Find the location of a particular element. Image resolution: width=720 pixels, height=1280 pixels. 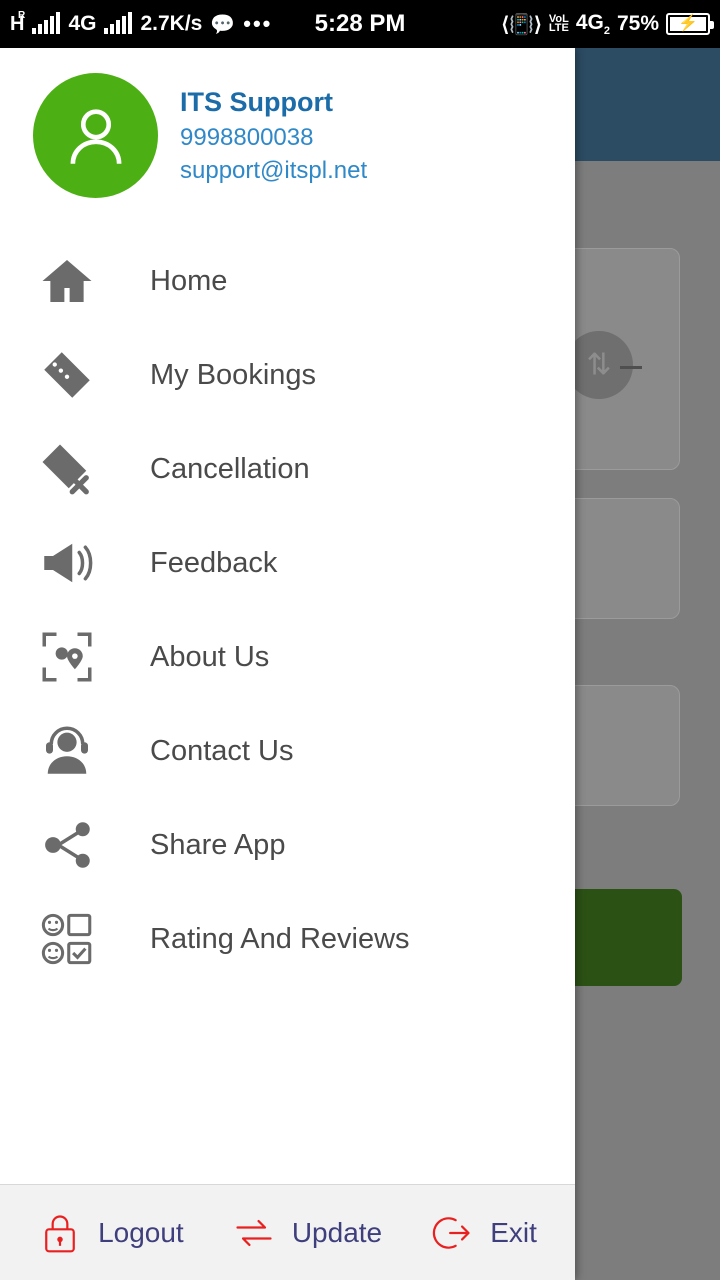

drawer-bottom-bar: Logout Update Exit is located at coordinates (287, 1232).